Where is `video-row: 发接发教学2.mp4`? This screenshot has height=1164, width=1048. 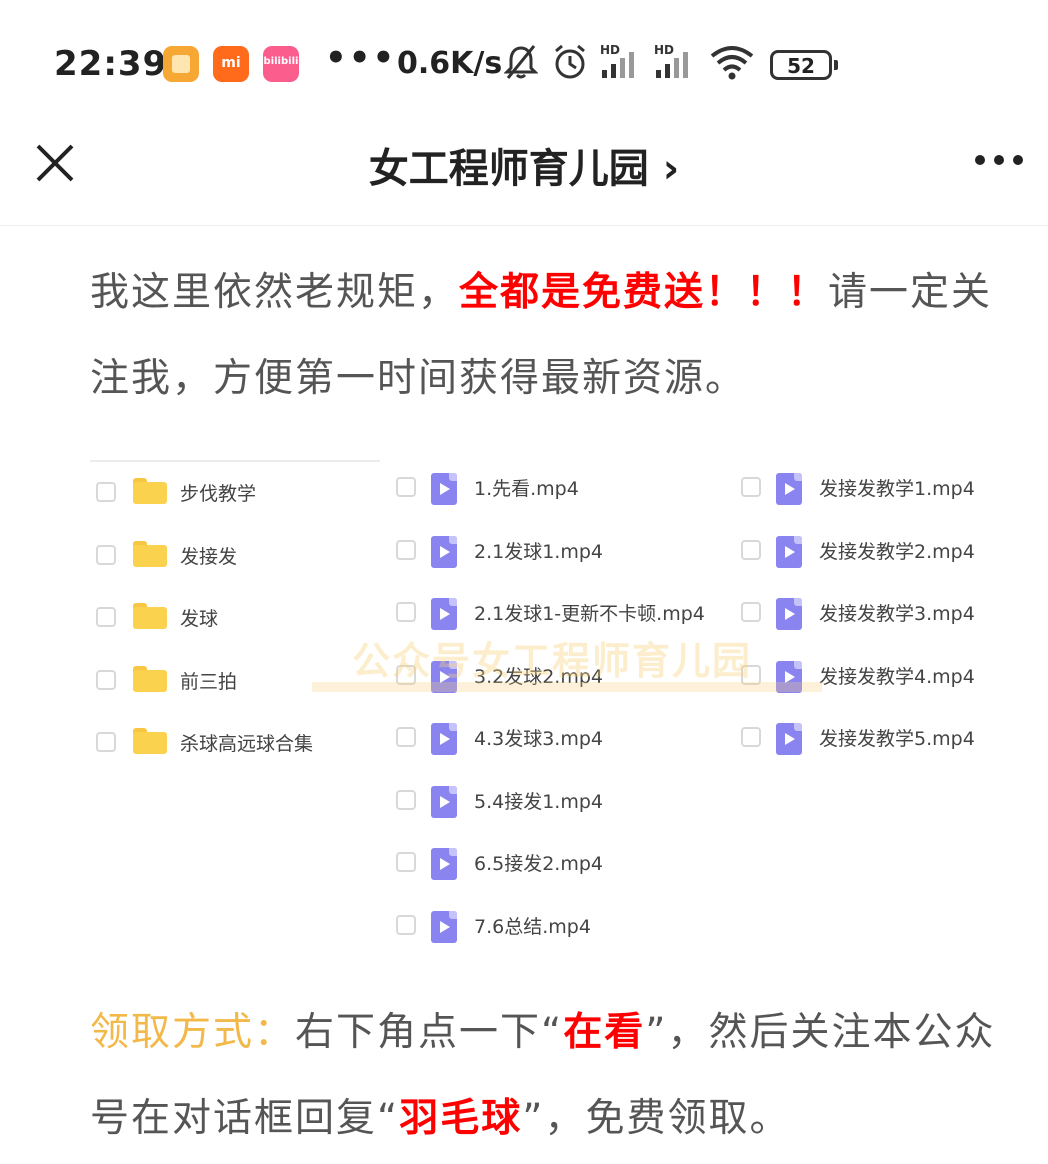 video-row: 发接发教学2.mp4 is located at coordinates (867, 554).